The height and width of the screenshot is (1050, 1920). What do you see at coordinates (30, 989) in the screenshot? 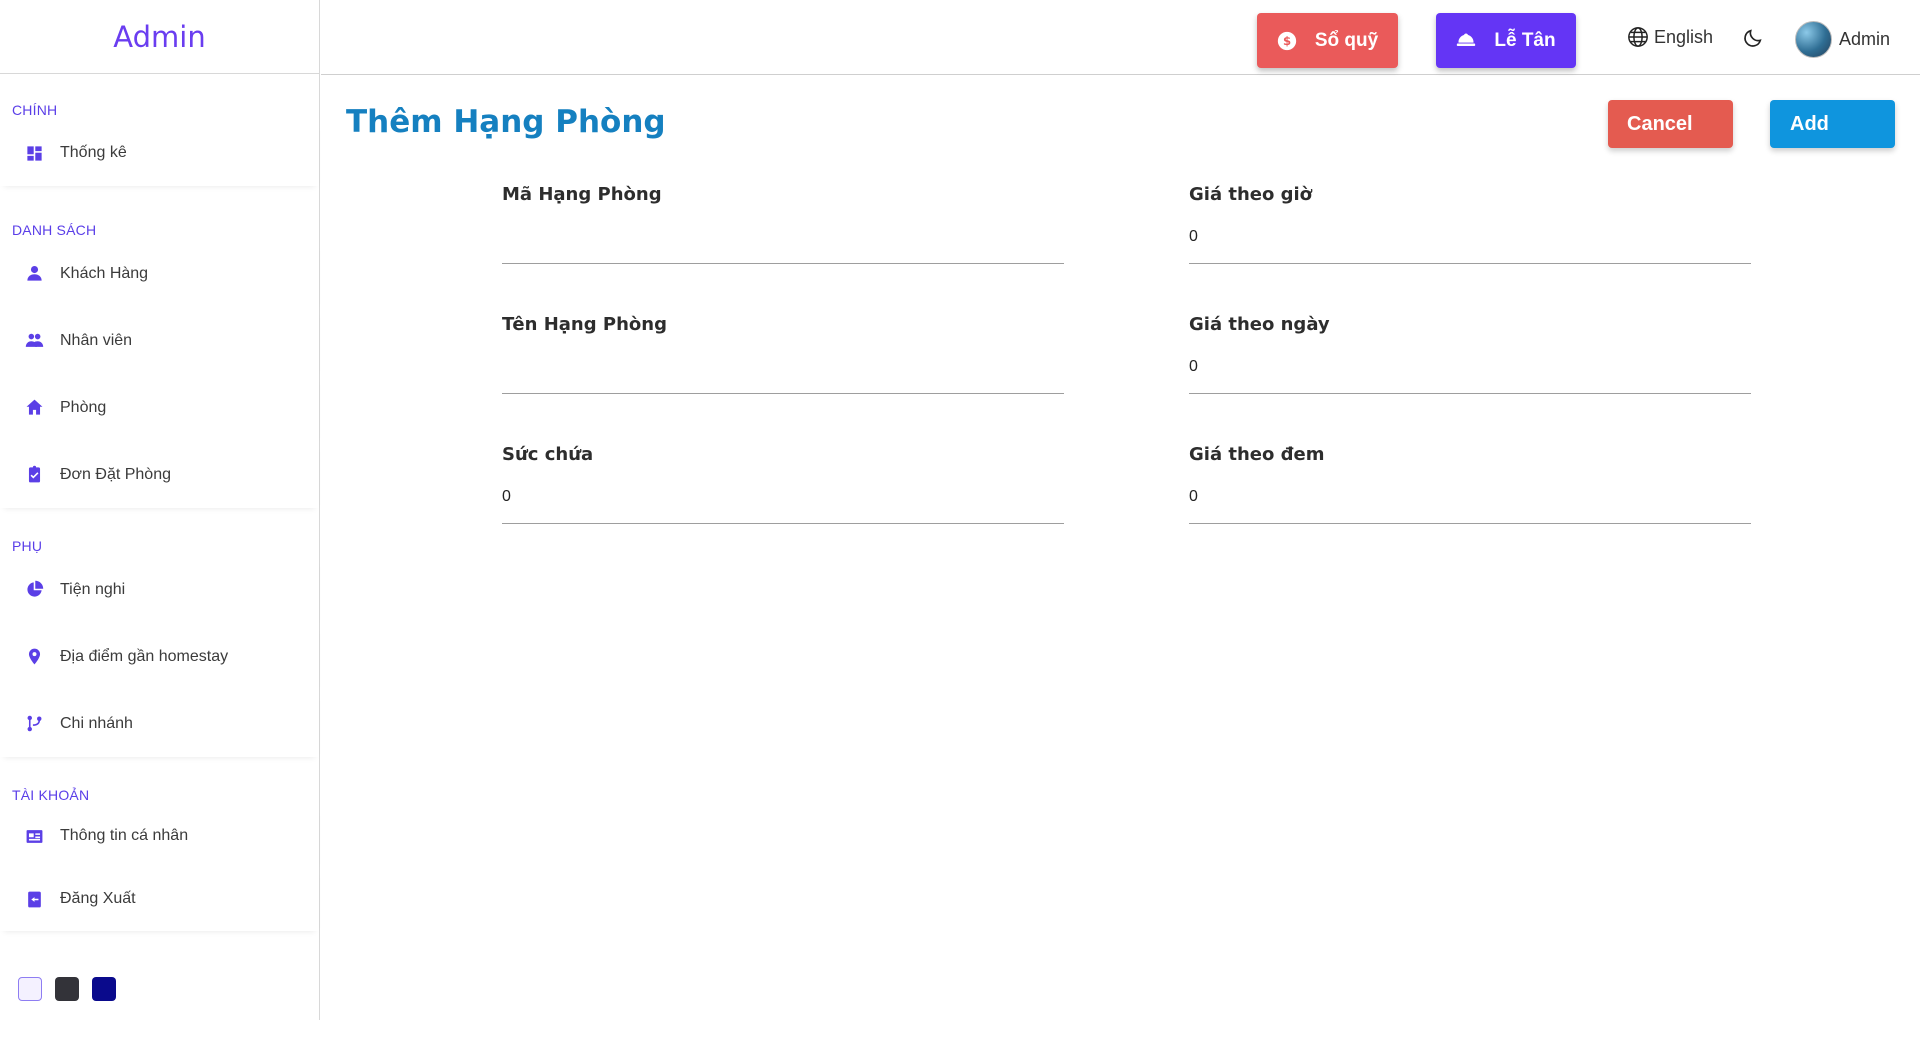
I see `theme-light-swatch` at bounding box center [30, 989].